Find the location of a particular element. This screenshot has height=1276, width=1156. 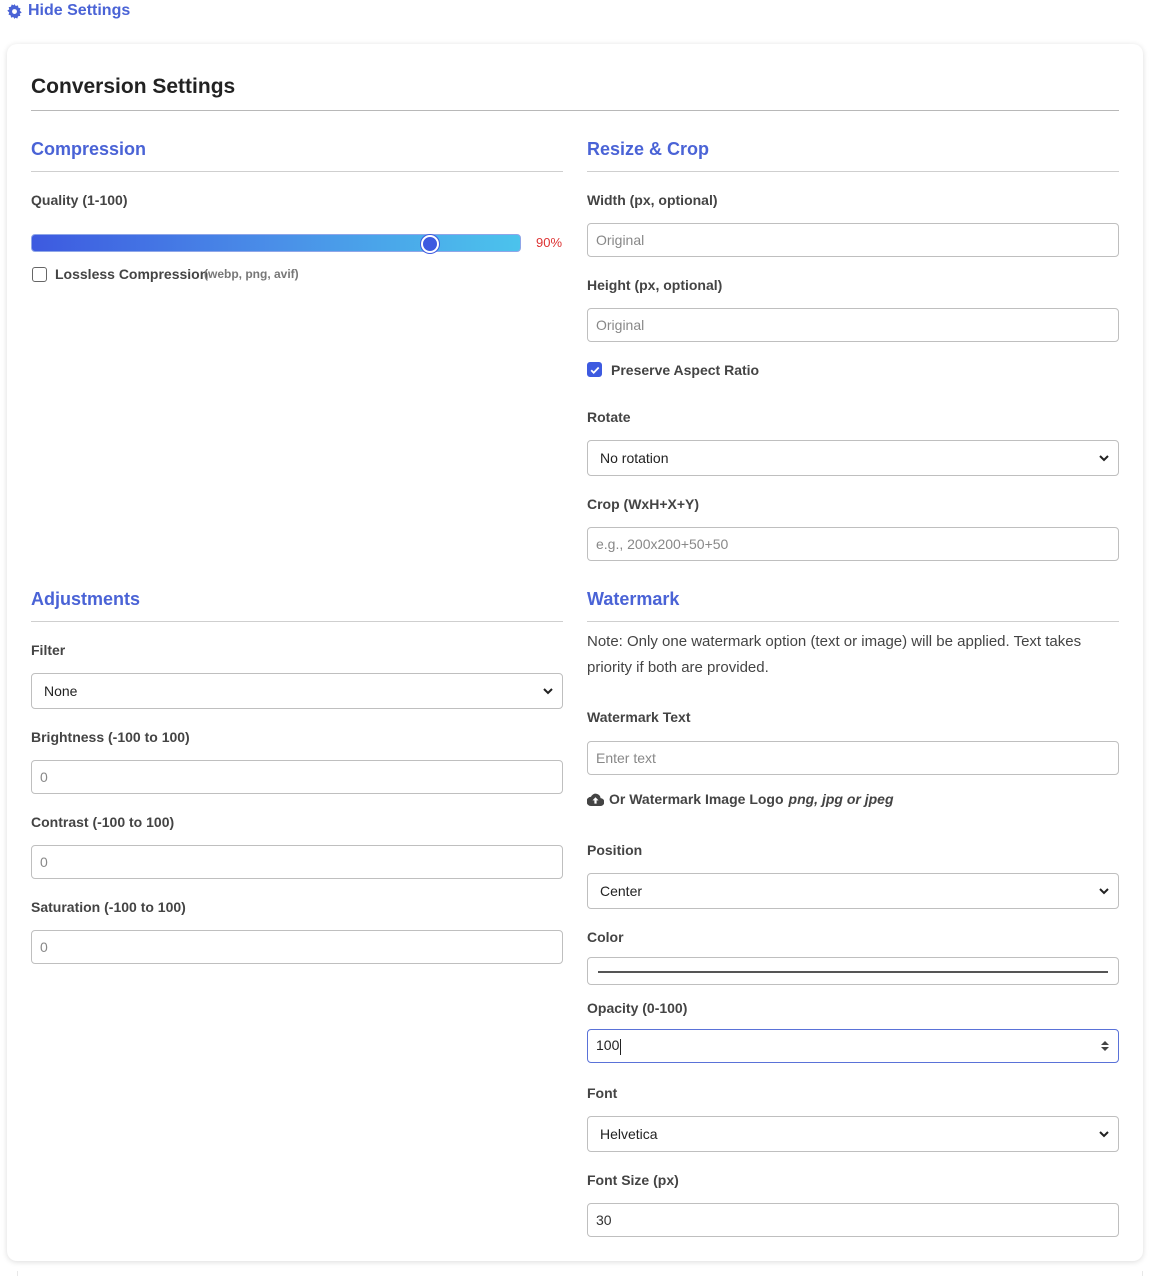

rotate-label: Rotate is located at coordinates (609, 417).